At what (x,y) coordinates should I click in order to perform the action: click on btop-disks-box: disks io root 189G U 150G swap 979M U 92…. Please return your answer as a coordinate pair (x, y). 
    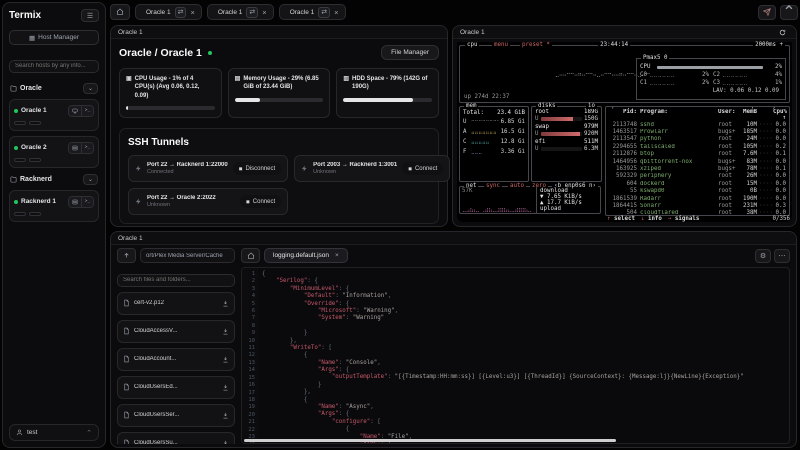
    Looking at the image, I should click on (566, 142).